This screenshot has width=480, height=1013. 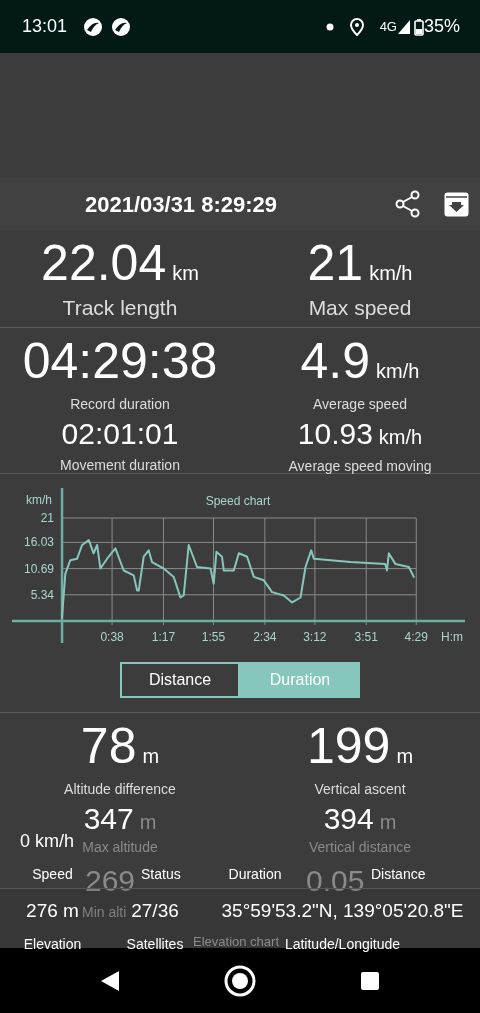 I want to click on field-label: Speed, so click(x=52, y=874).